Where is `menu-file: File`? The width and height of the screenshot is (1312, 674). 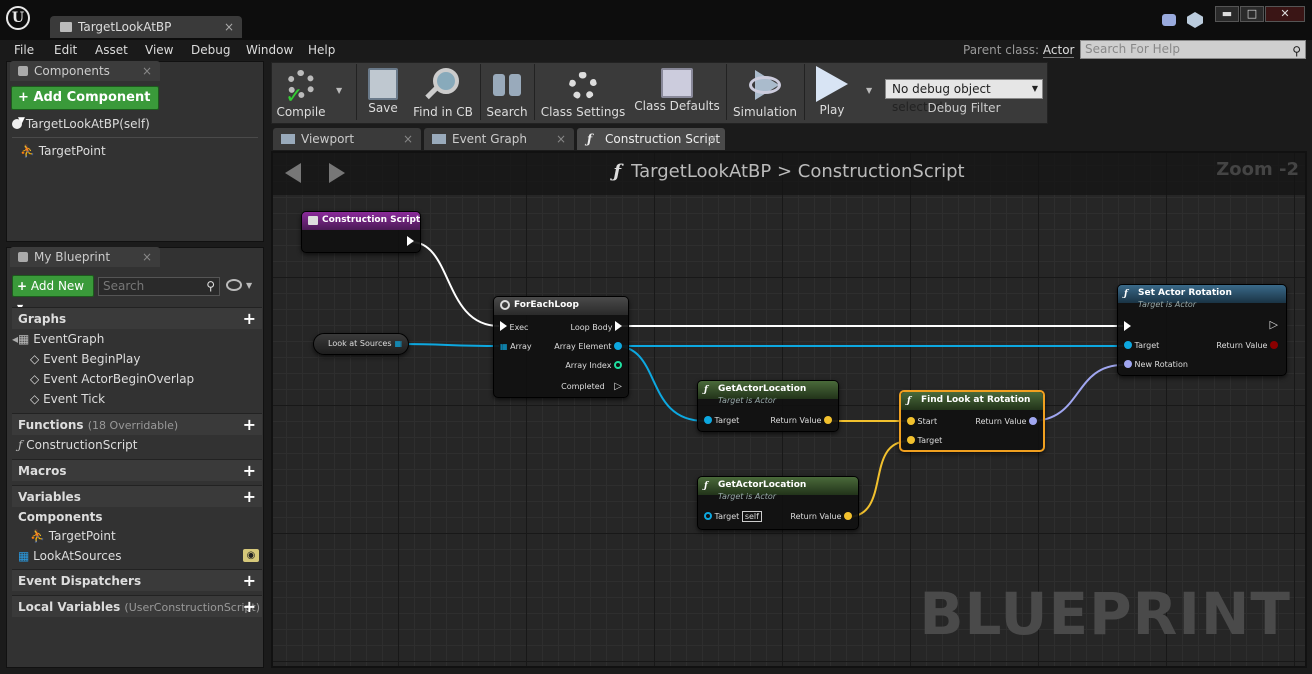
menu-file: File is located at coordinates (24, 50).